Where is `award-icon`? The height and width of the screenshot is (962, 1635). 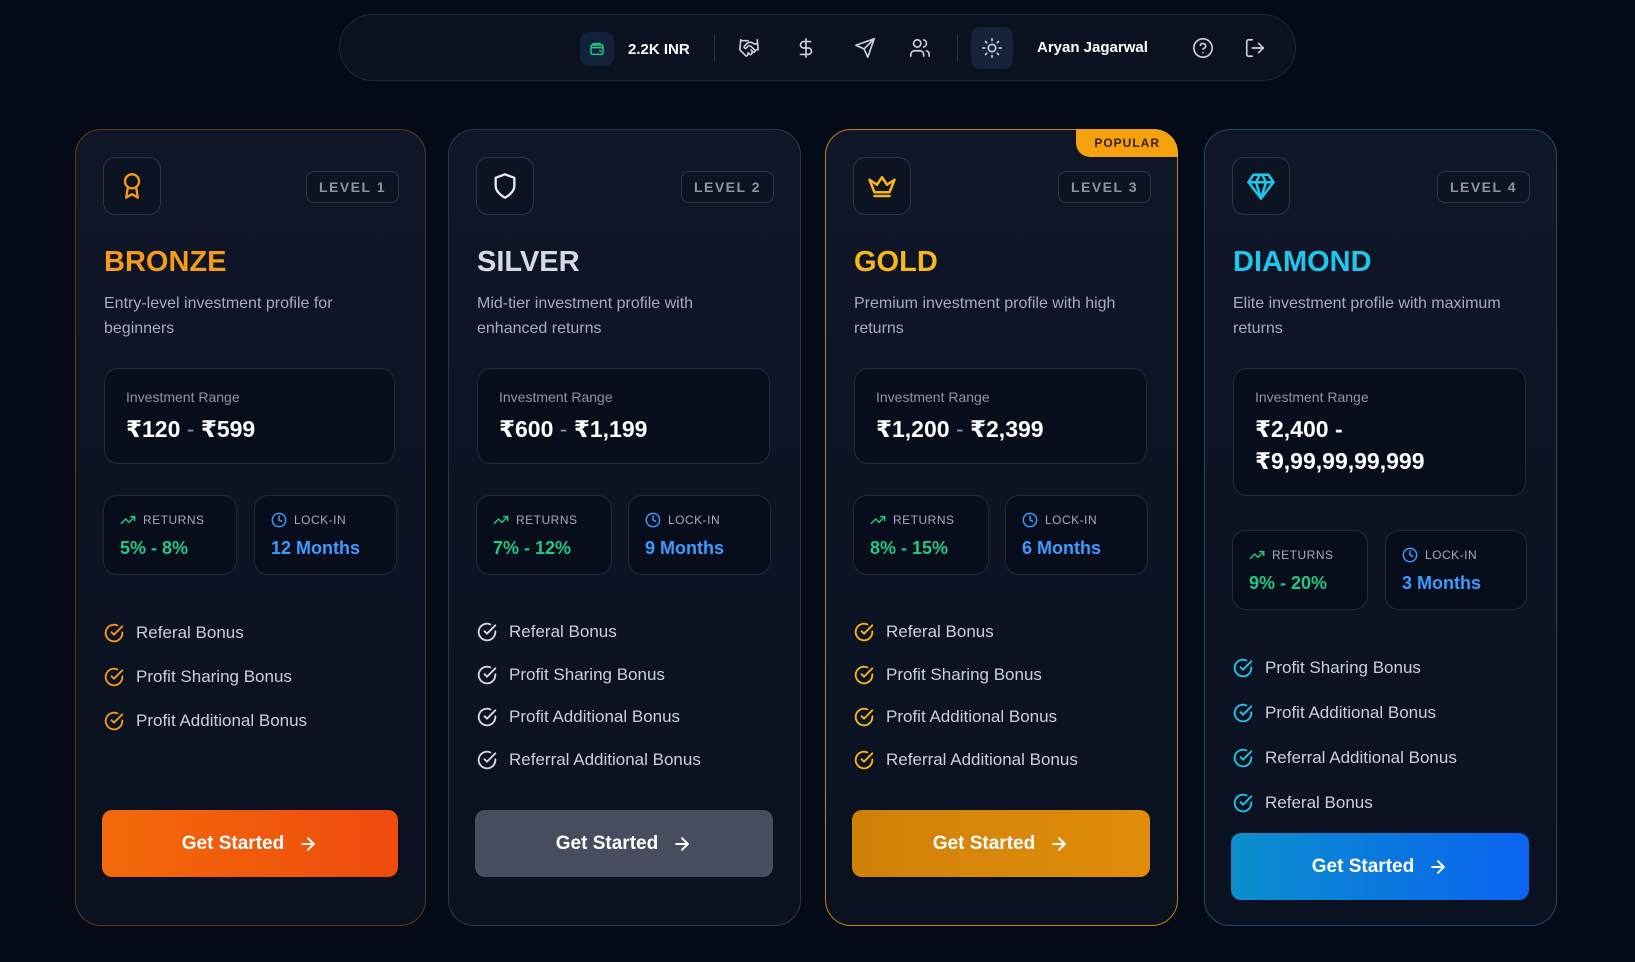
award-icon is located at coordinates (132, 186).